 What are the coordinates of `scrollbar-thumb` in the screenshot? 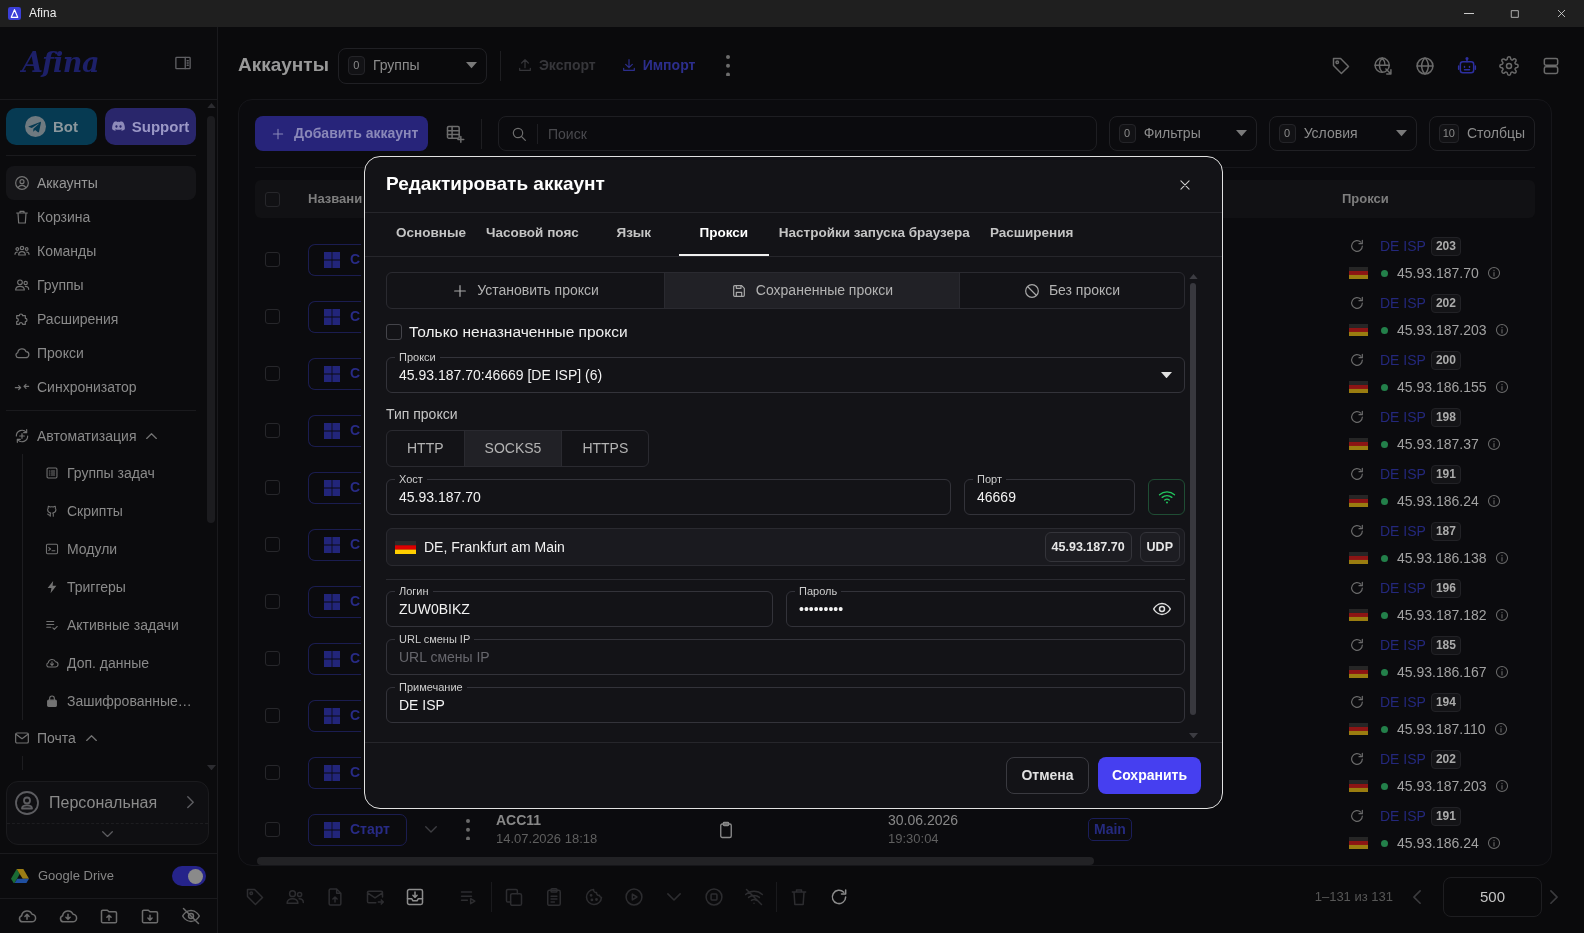 It's located at (1193, 499).